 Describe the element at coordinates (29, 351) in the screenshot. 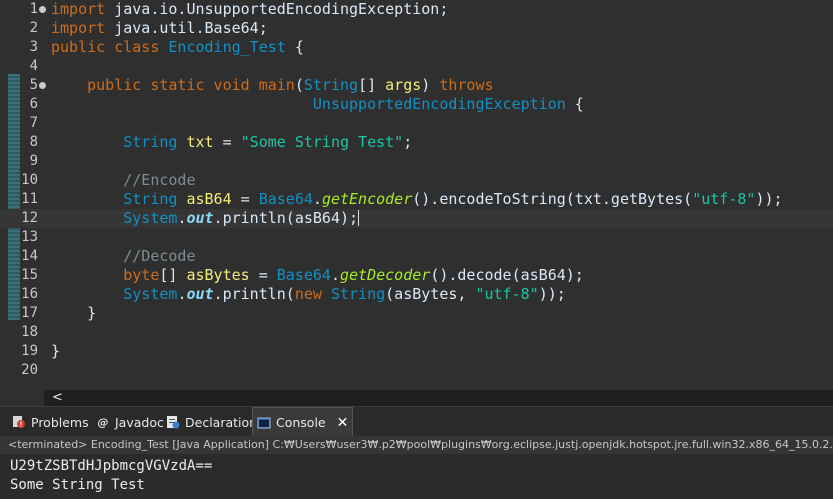

I see `line-number: 19` at that location.